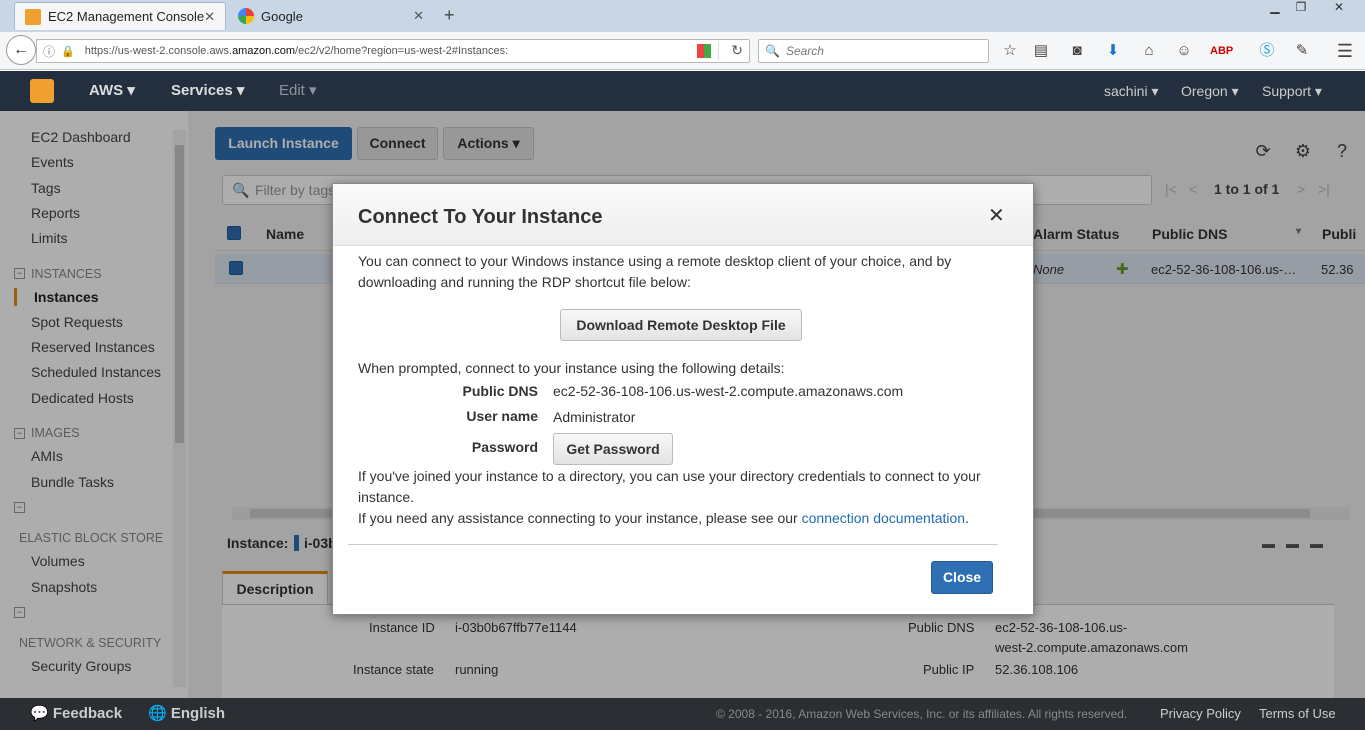 Image resolution: width=1365 pixels, height=730 pixels. What do you see at coordinates (1221, 51) in the screenshot?
I see `adblock-icon: ABP` at bounding box center [1221, 51].